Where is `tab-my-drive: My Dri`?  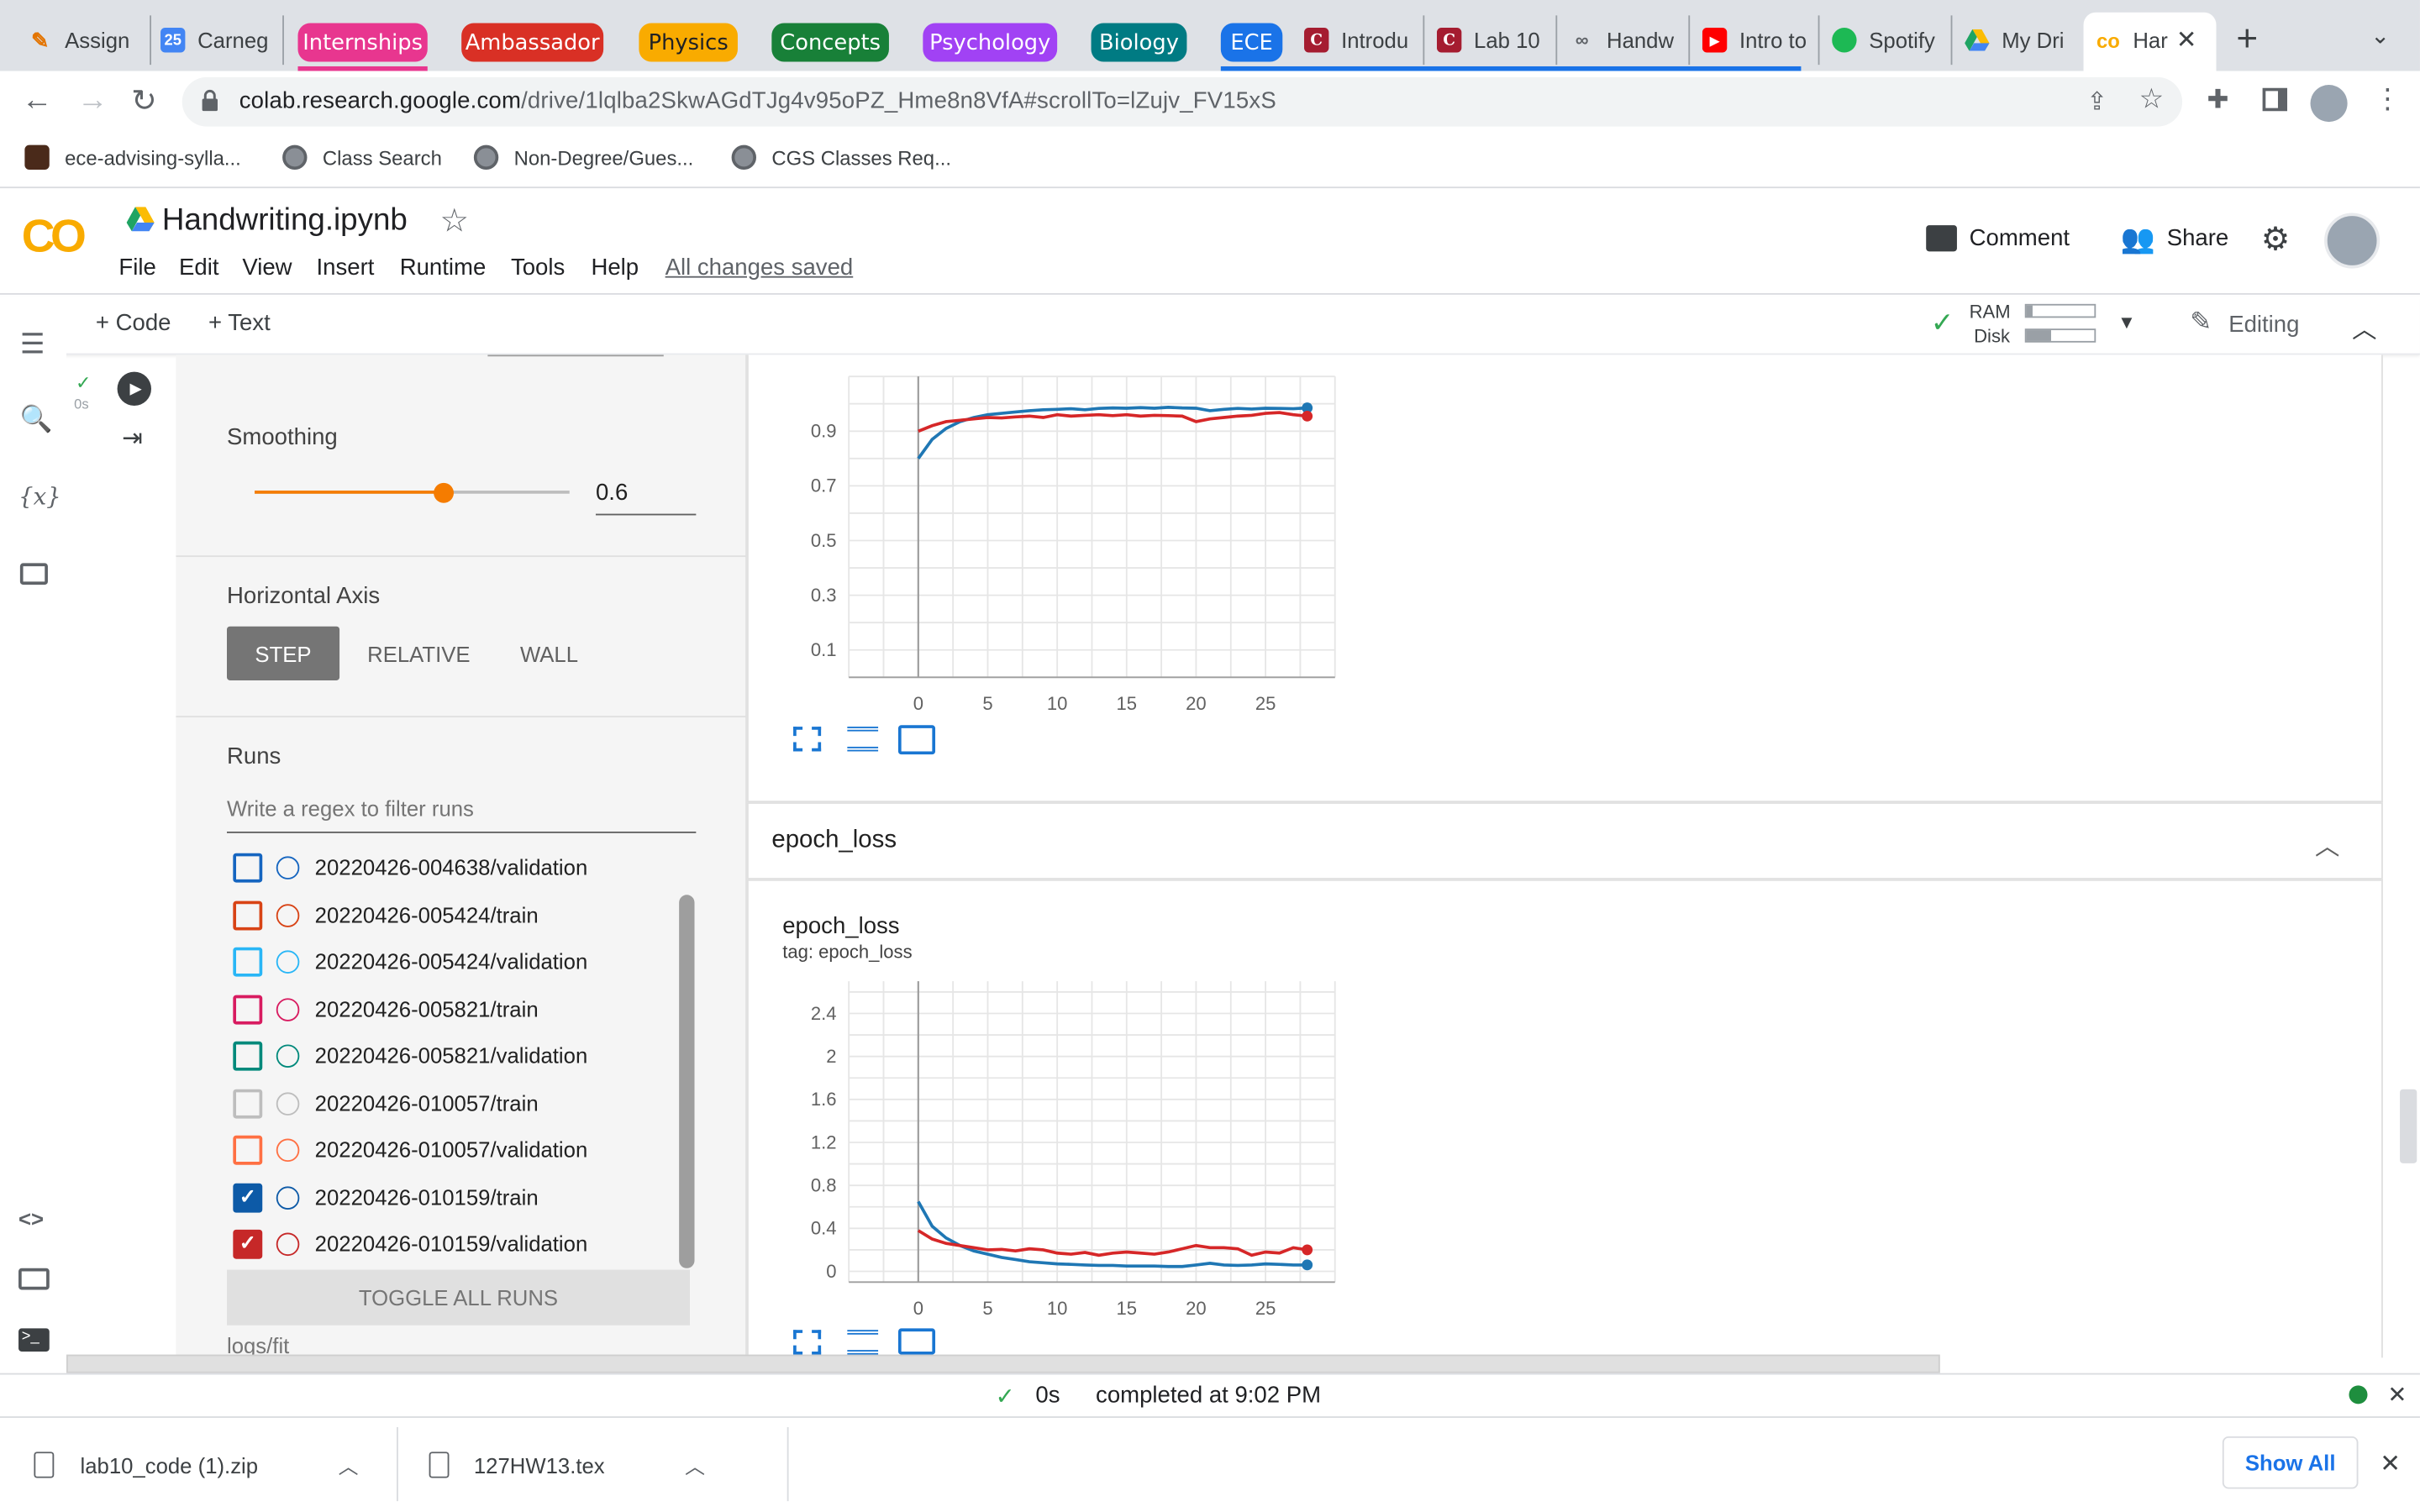 tab-my-drive: My Dri is located at coordinates (2020, 40).